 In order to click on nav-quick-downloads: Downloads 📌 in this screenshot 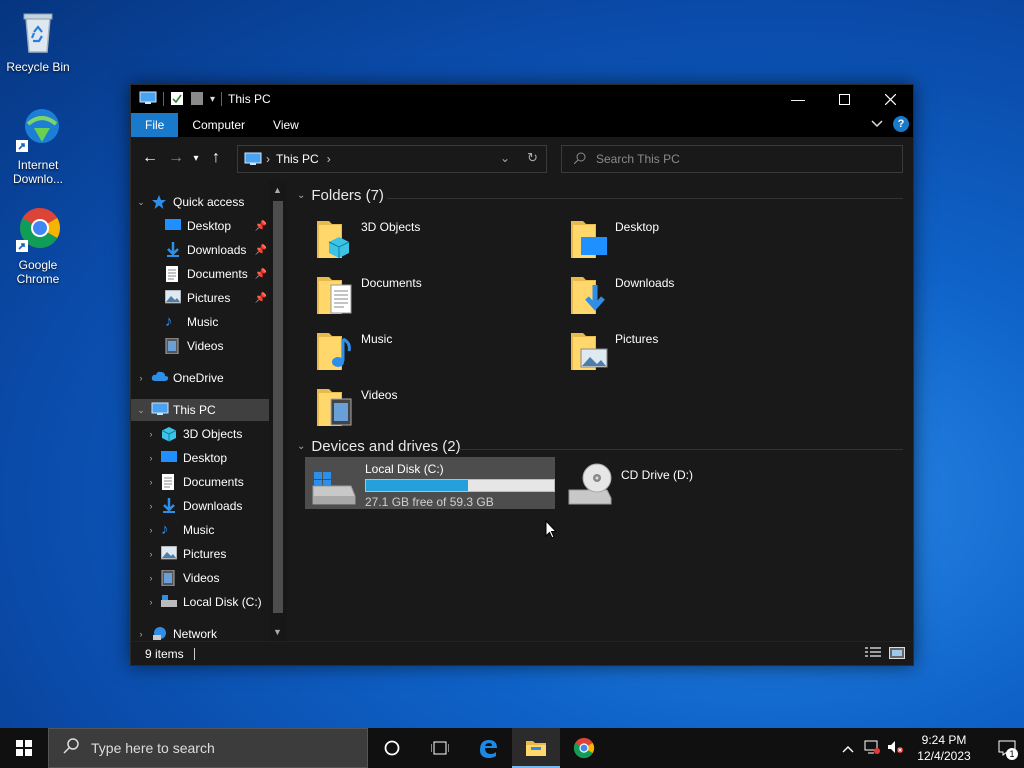, I will do `click(215, 250)`.